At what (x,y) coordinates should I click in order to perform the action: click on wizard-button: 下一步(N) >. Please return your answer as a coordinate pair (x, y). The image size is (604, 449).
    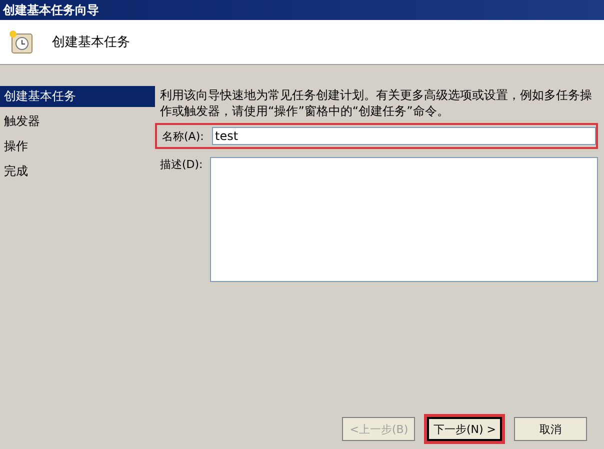
    Looking at the image, I should click on (464, 429).